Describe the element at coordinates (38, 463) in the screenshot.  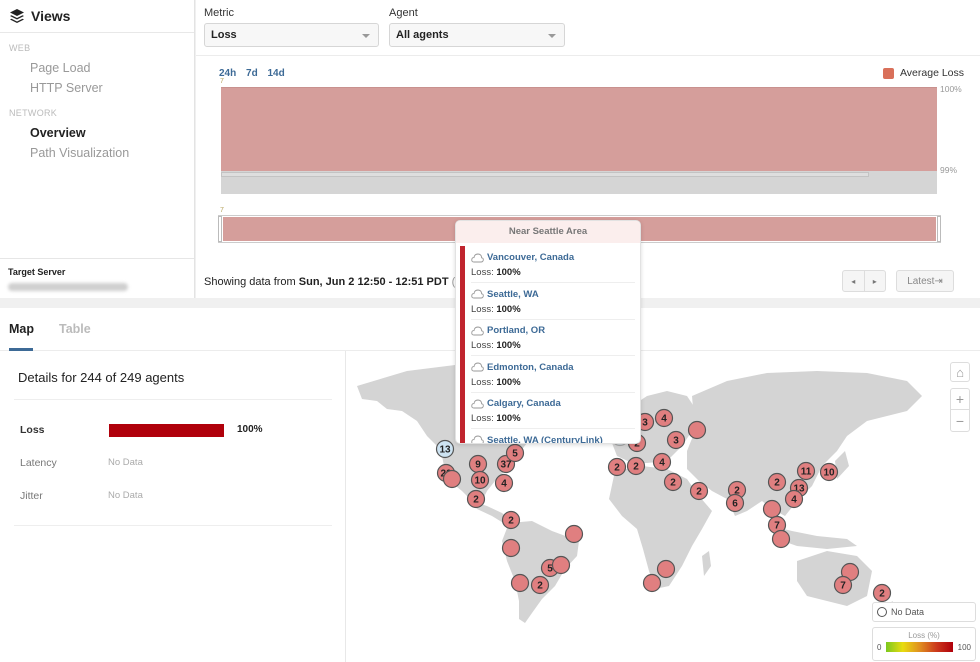
I see `metric-name: Latency` at that location.